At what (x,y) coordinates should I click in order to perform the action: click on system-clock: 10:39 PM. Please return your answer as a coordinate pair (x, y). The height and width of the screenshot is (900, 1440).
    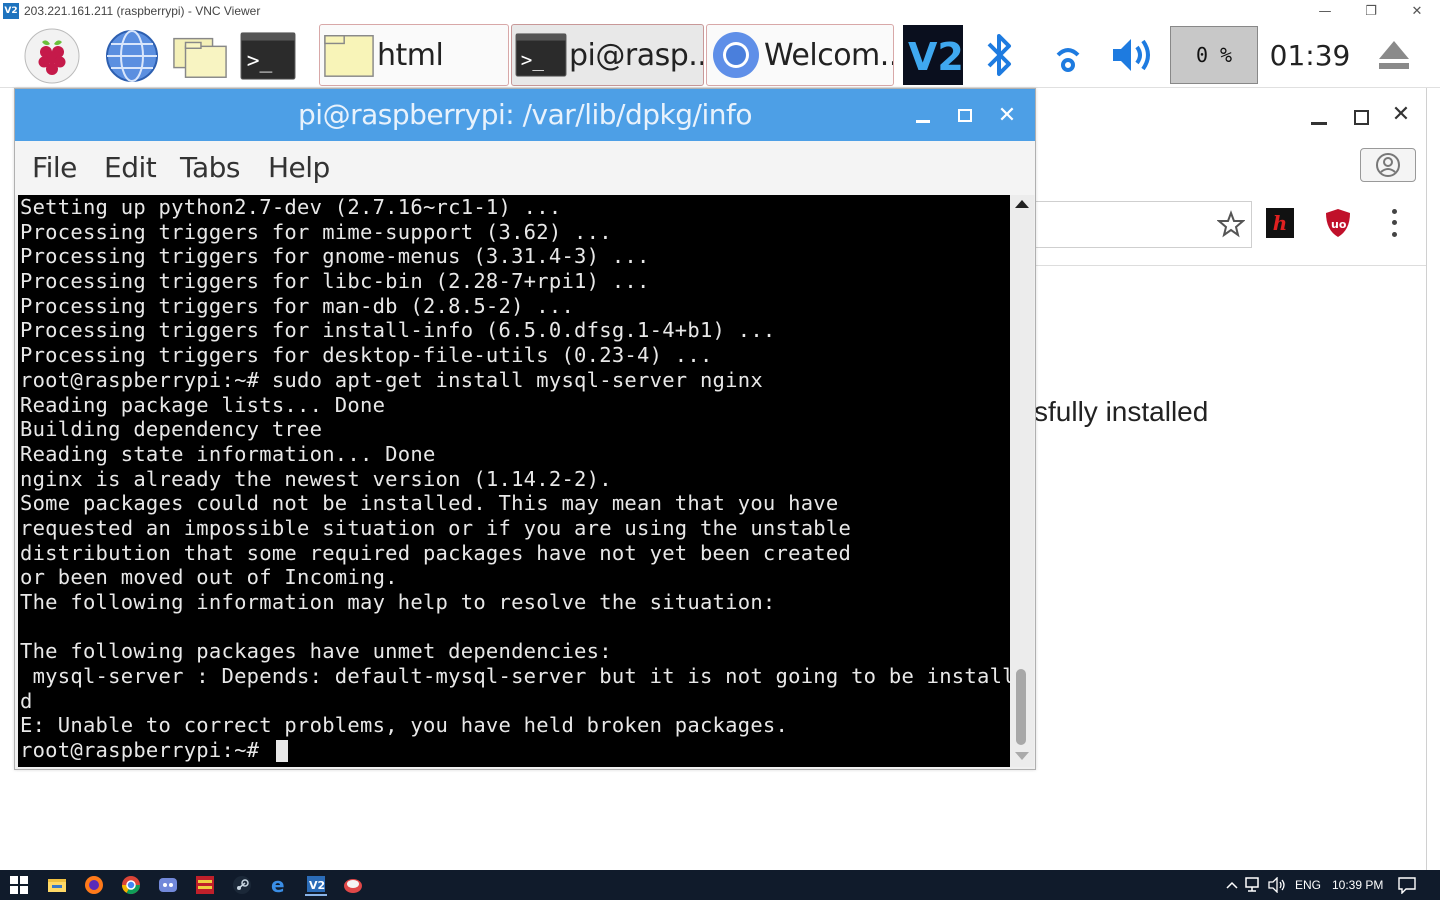
    Looking at the image, I should click on (1357, 885).